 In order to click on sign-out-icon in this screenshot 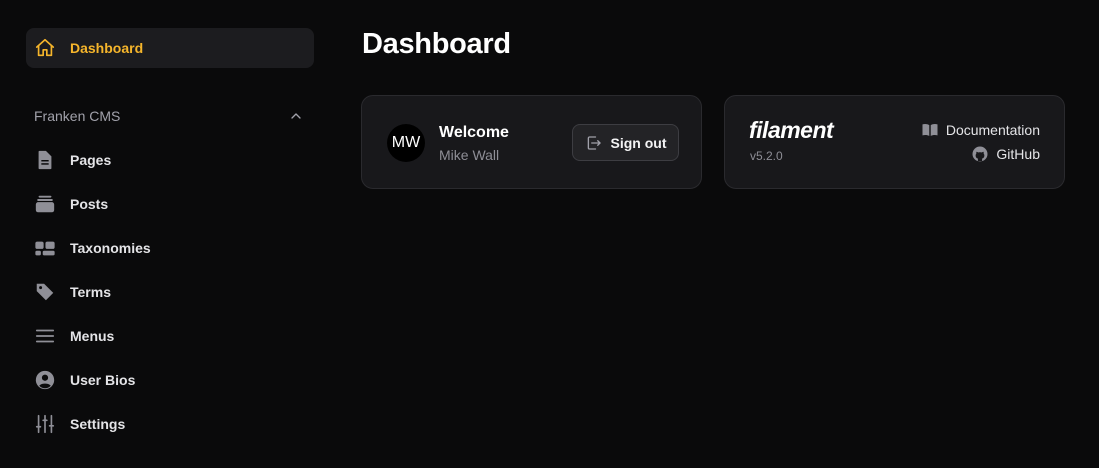, I will do `click(594, 143)`.